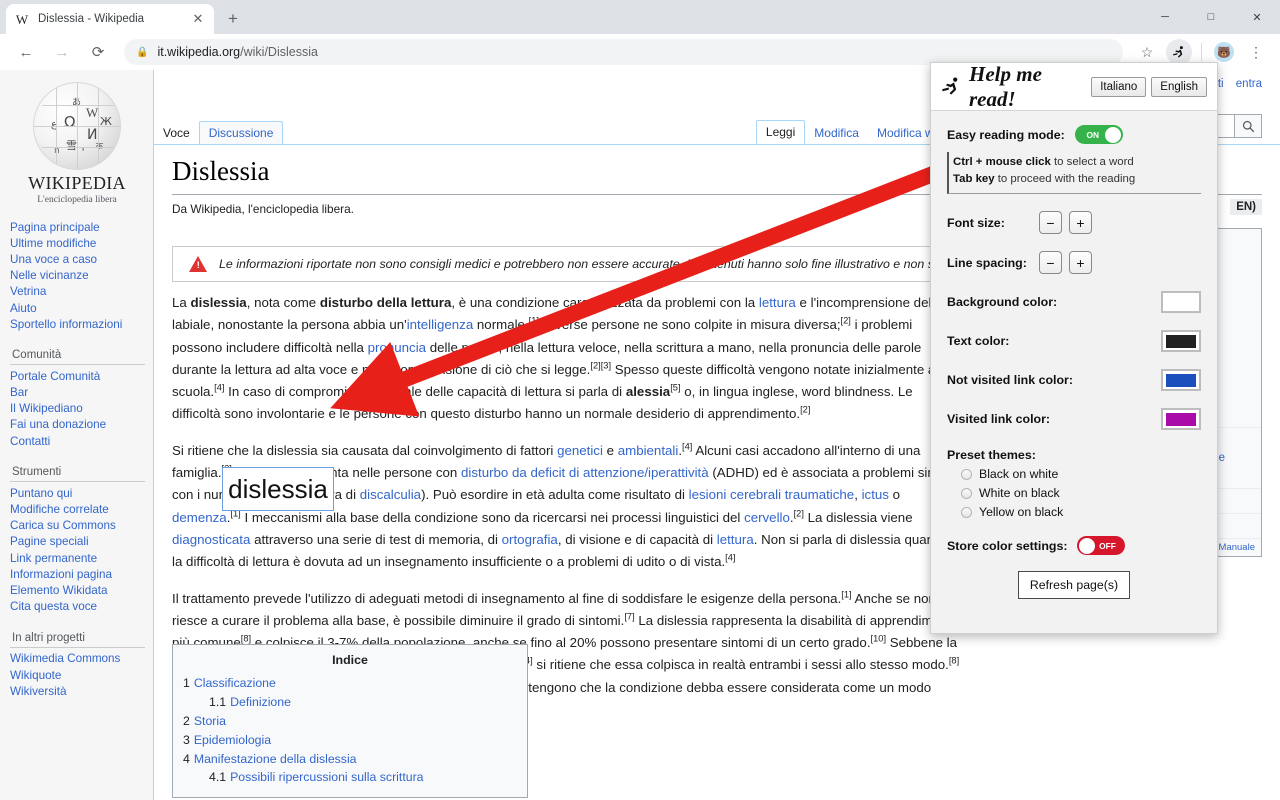 This screenshot has width=1280, height=800. Describe the element at coordinates (81, 590) in the screenshot. I see `sidebar-item-elemento-wikidata: Elemento Wikidata` at that location.